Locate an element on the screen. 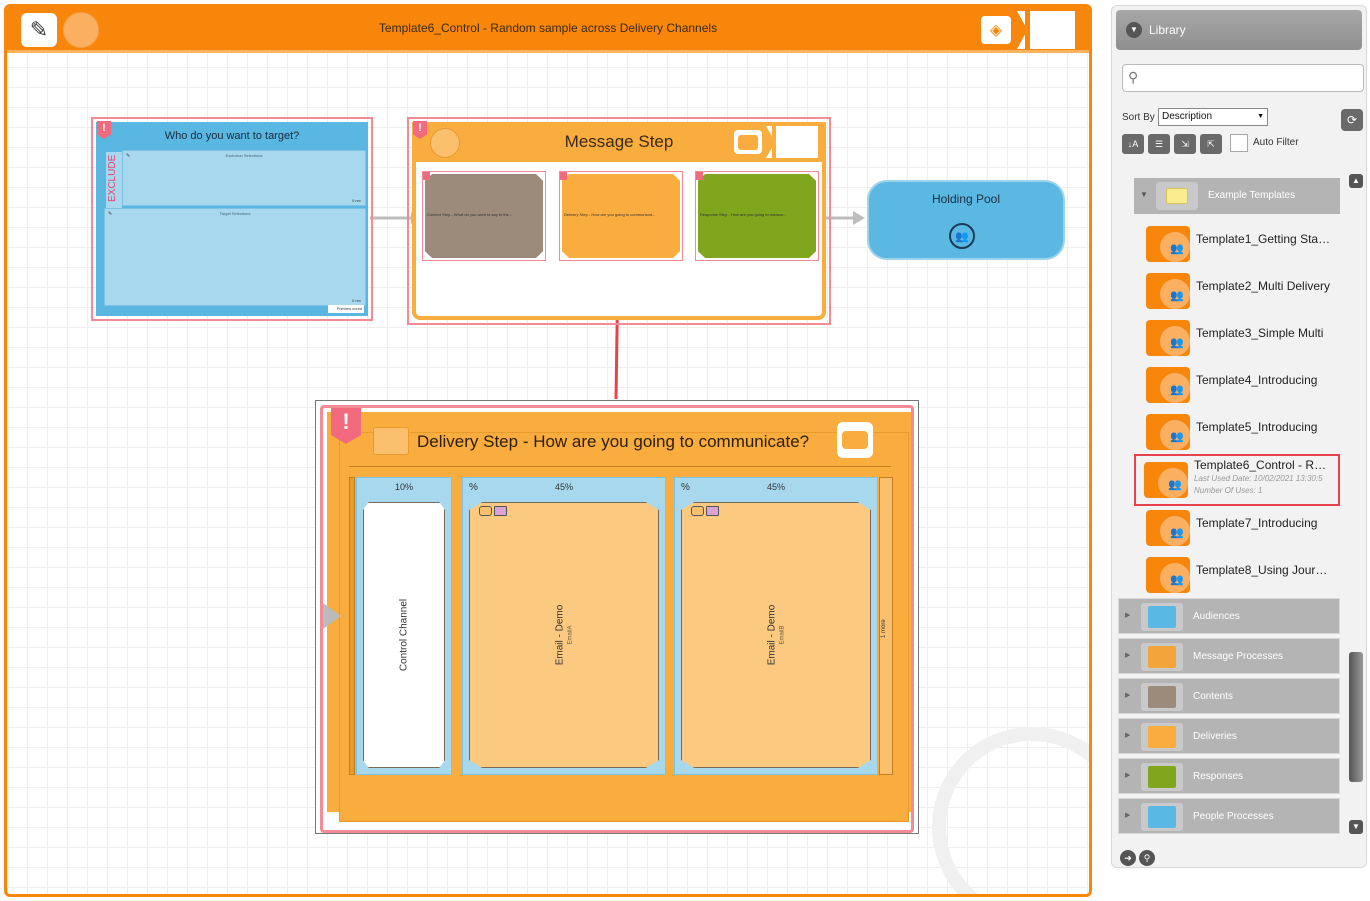 This screenshot has height=901, width=1370. category-message-processes: ▶ Message Processes is located at coordinates (1229, 656).